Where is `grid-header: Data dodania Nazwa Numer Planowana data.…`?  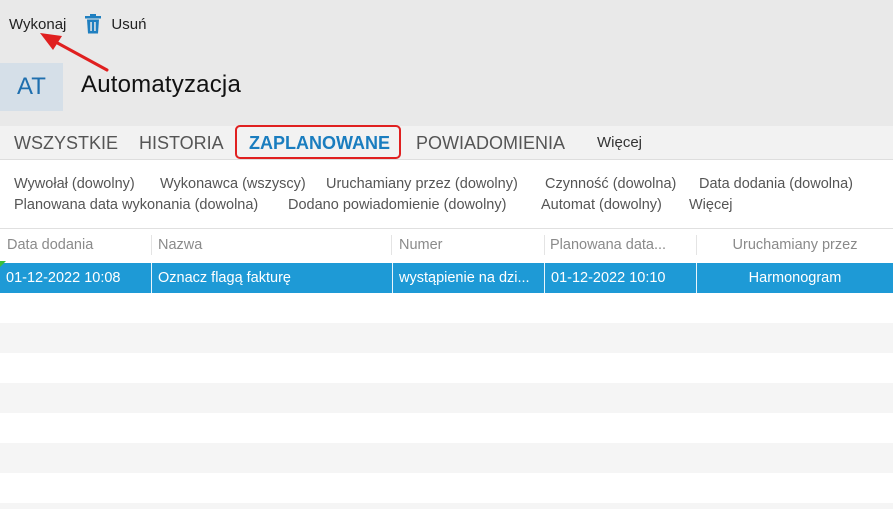
grid-header: Data dodania Nazwa Numer Planowana data.… is located at coordinates (446, 245).